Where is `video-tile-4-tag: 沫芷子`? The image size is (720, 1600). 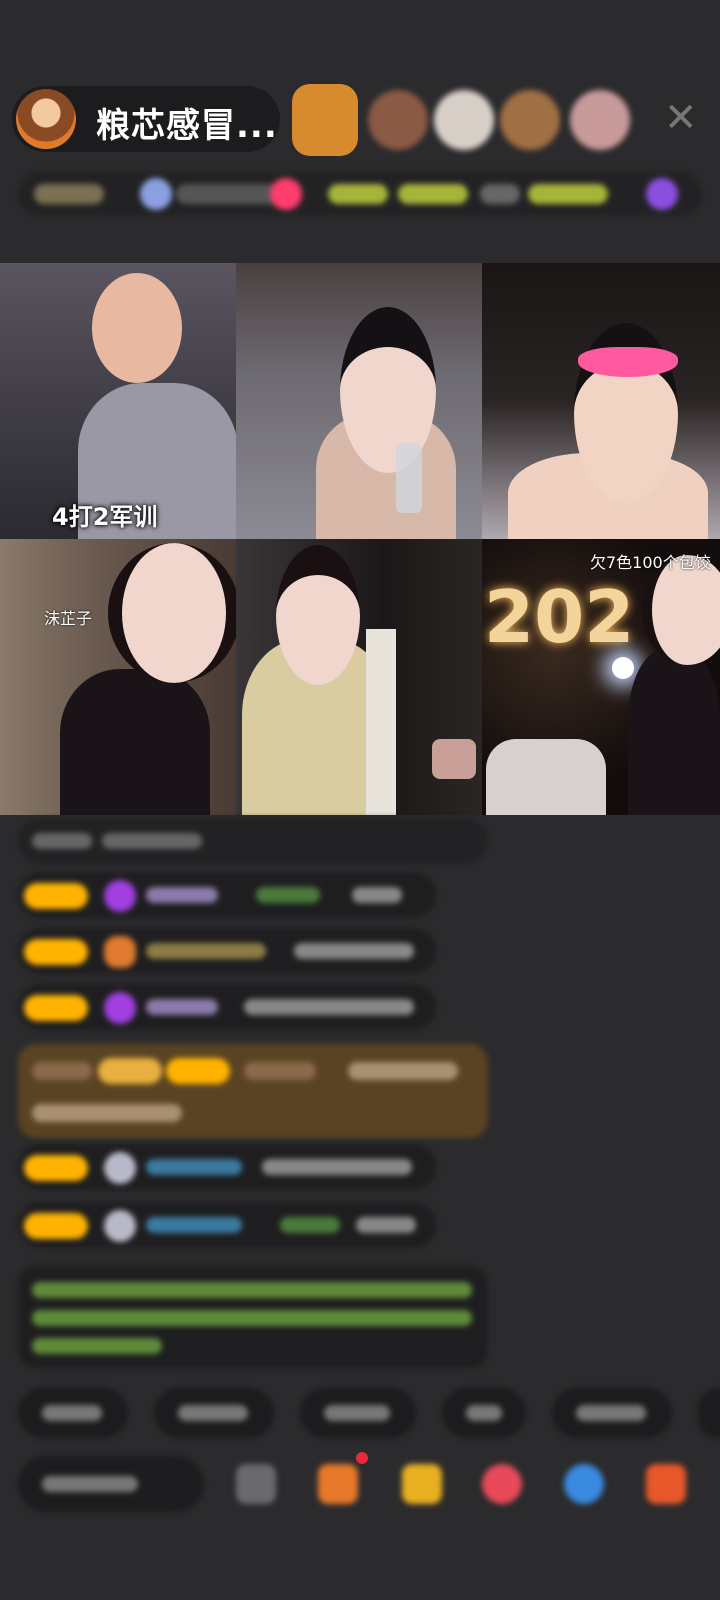
video-tile-4-tag: 沫芷子 is located at coordinates (68, 618).